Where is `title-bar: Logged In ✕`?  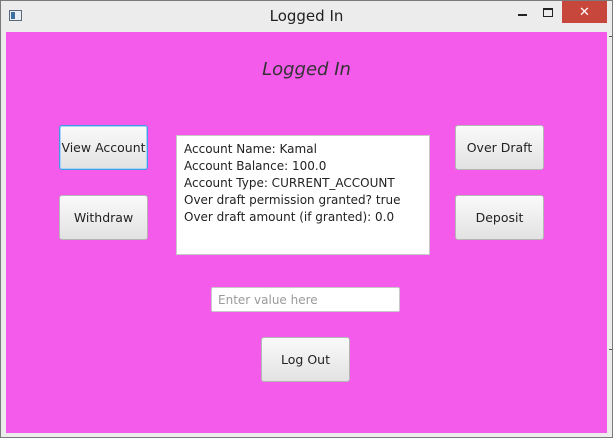 title-bar: Logged In ✕ is located at coordinates (306, 16).